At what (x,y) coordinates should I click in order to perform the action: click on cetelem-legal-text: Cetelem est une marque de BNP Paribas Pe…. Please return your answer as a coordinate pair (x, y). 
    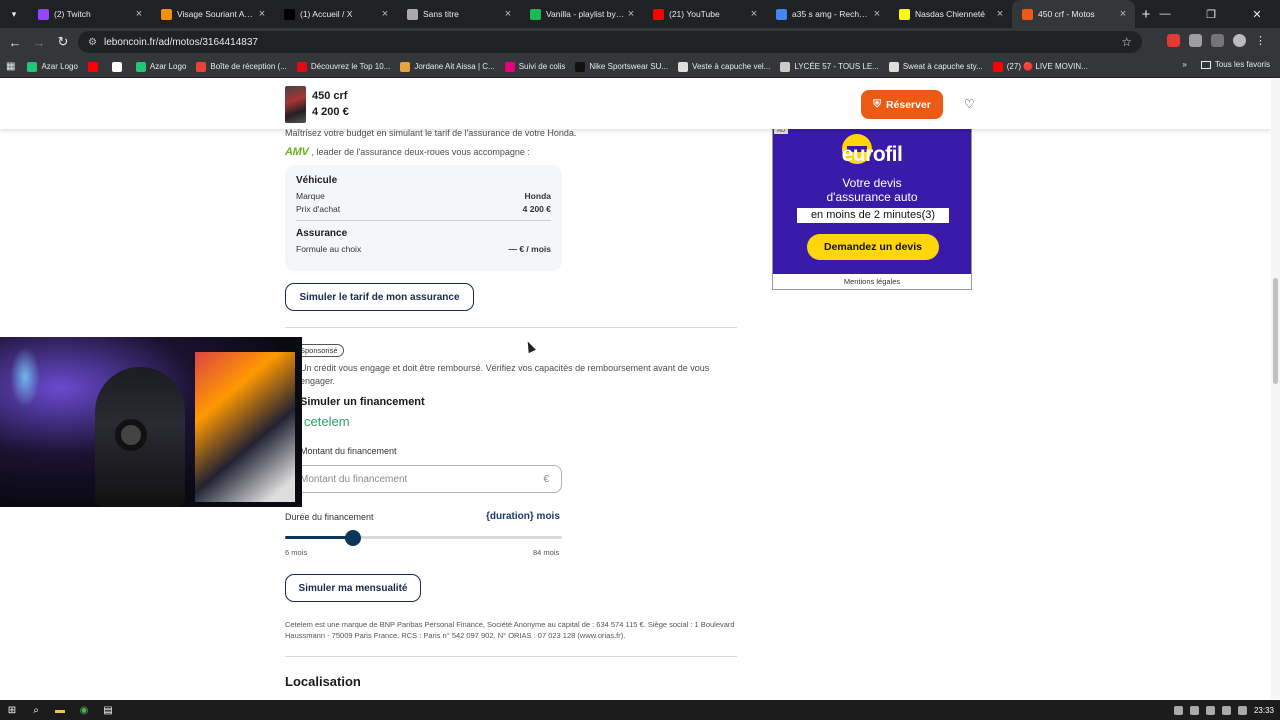
    Looking at the image, I should click on (510, 630).